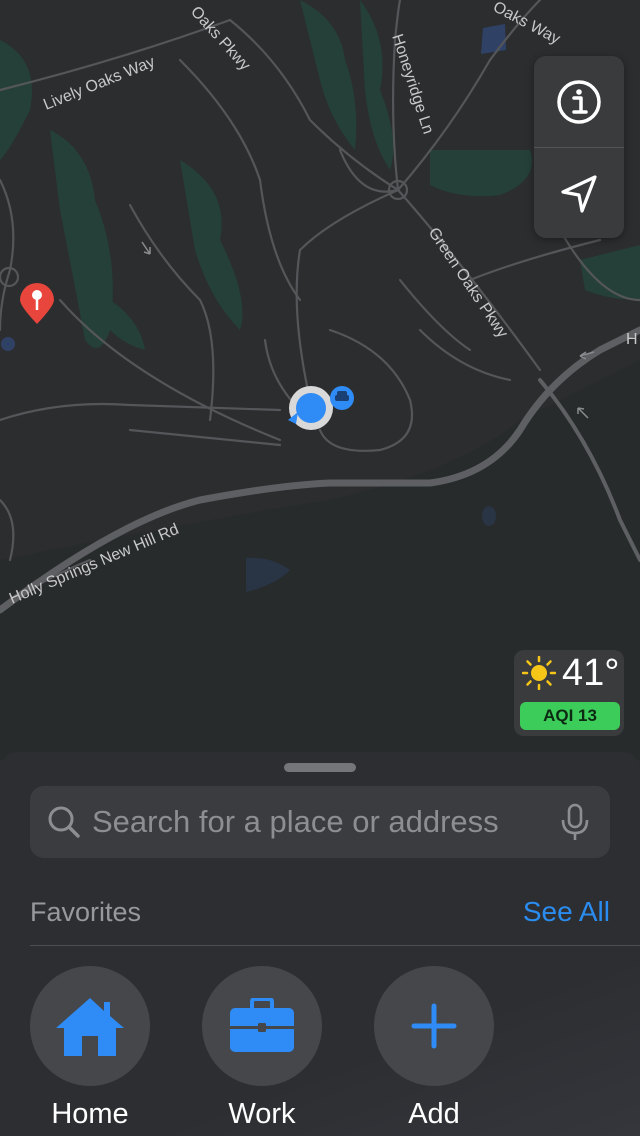  I want to click on favorite-home: Home, so click(90, 1048).